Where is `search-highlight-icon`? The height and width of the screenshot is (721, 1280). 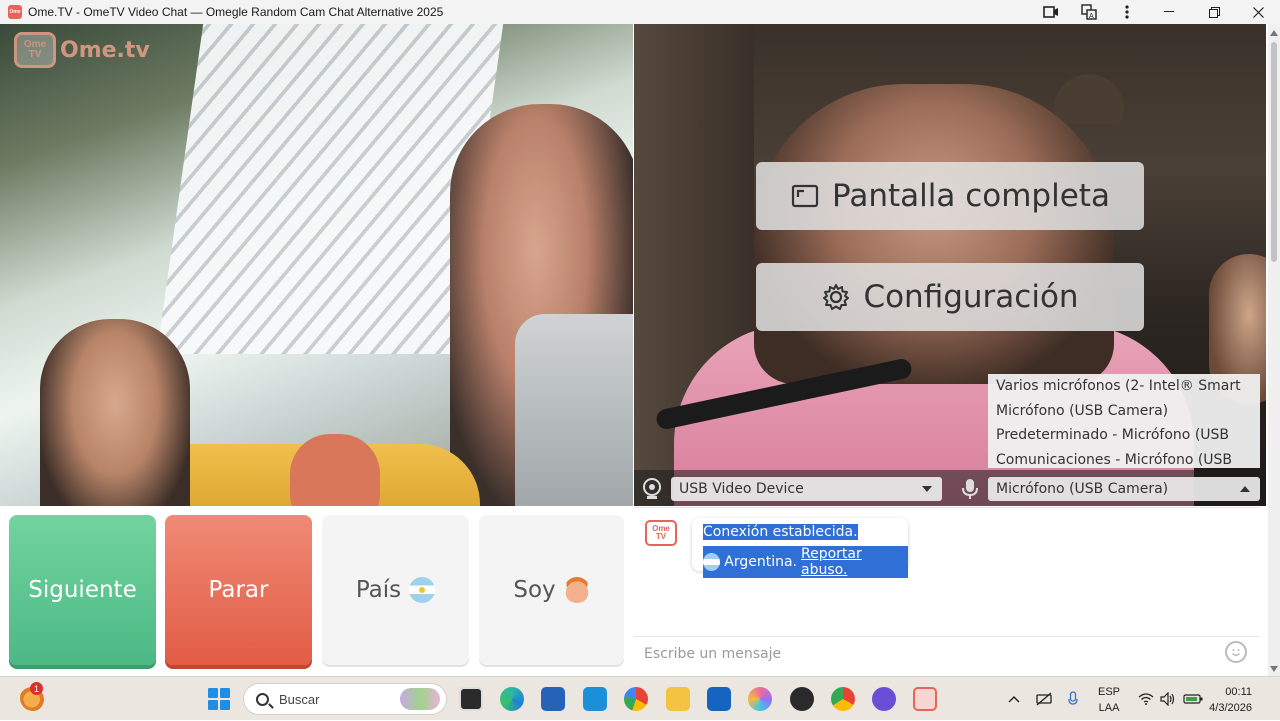
search-highlight-icon is located at coordinates (420, 699).